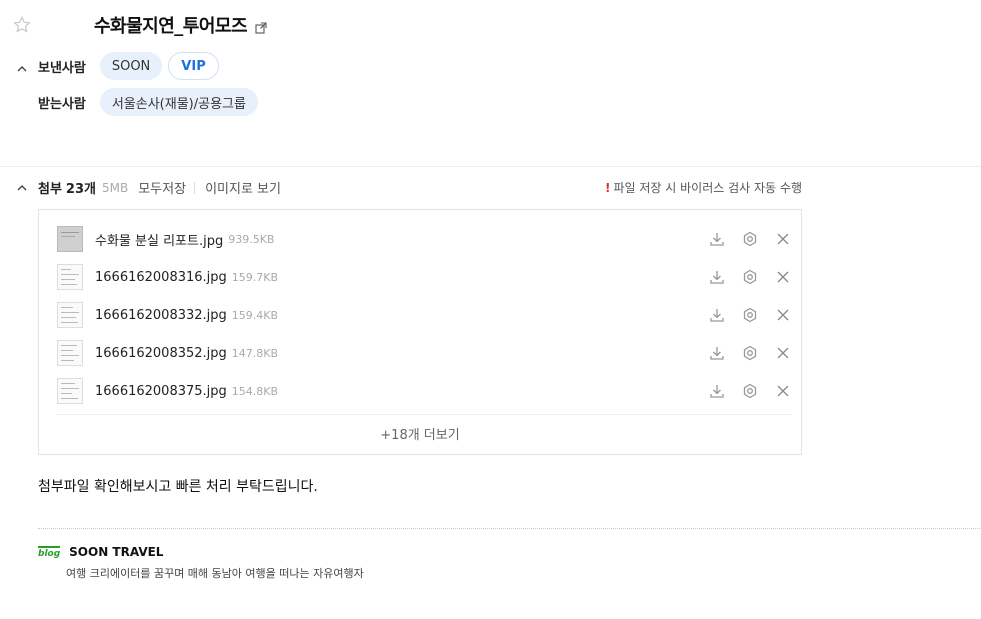 The image size is (981, 619). Describe the element at coordinates (255, 315) in the screenshot. I see `file-size: 159.4KB` at that location.